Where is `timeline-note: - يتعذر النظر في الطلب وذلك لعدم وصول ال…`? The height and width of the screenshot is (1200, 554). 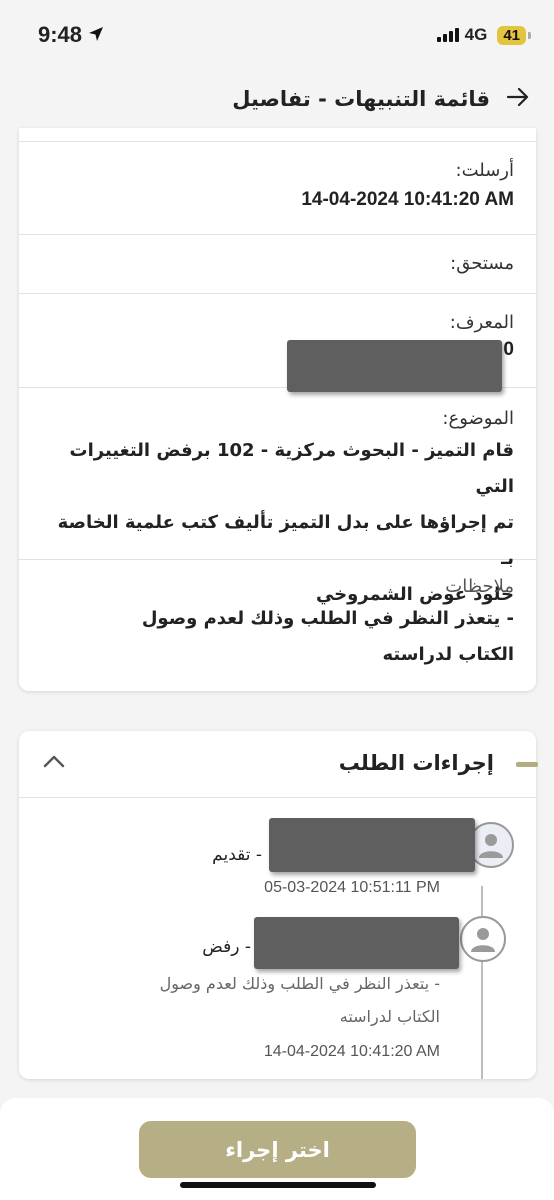 timeline-note: - يتعذر النظر في الطلب وذلك لعدم وصول ال… is located at coordinates (275, 1000).